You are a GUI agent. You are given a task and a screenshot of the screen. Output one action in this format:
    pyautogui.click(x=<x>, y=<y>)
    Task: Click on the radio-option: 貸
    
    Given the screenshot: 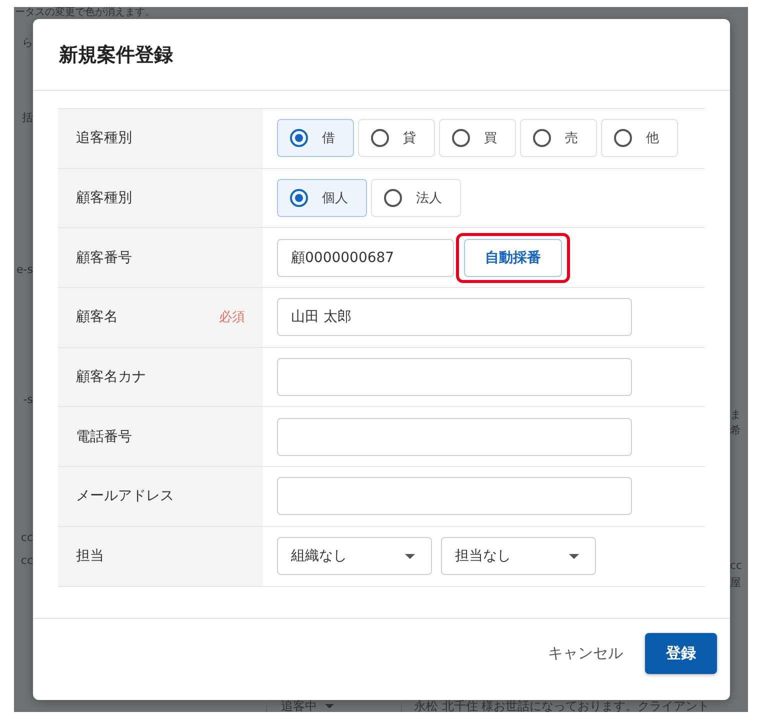 What is the action you would take?
    pyautogui.click(x=396, y=138)
    